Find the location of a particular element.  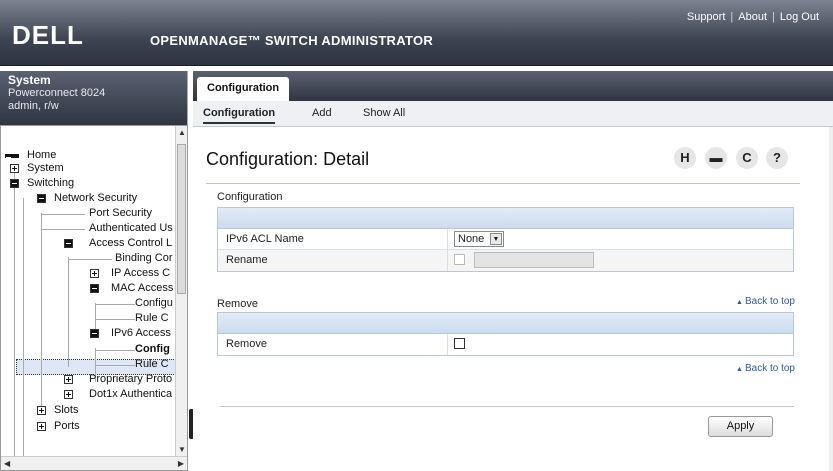

sub-tab-bar: Configuration Add Show All is located at coordinates (513, 114).